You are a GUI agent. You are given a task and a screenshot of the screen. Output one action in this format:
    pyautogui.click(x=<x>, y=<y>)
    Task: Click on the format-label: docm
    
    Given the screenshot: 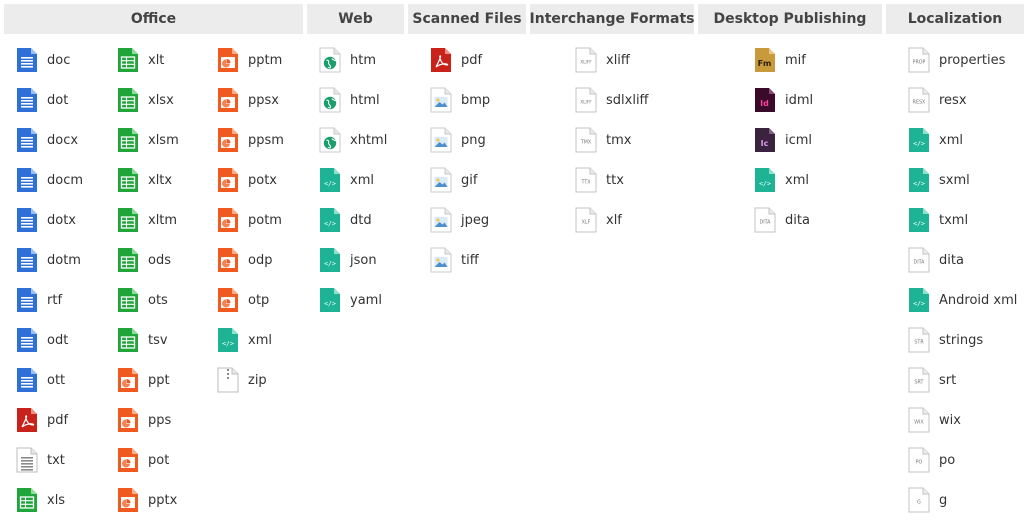 What is the action you would take?
    pyautogui.click(x=65, y=180)
    